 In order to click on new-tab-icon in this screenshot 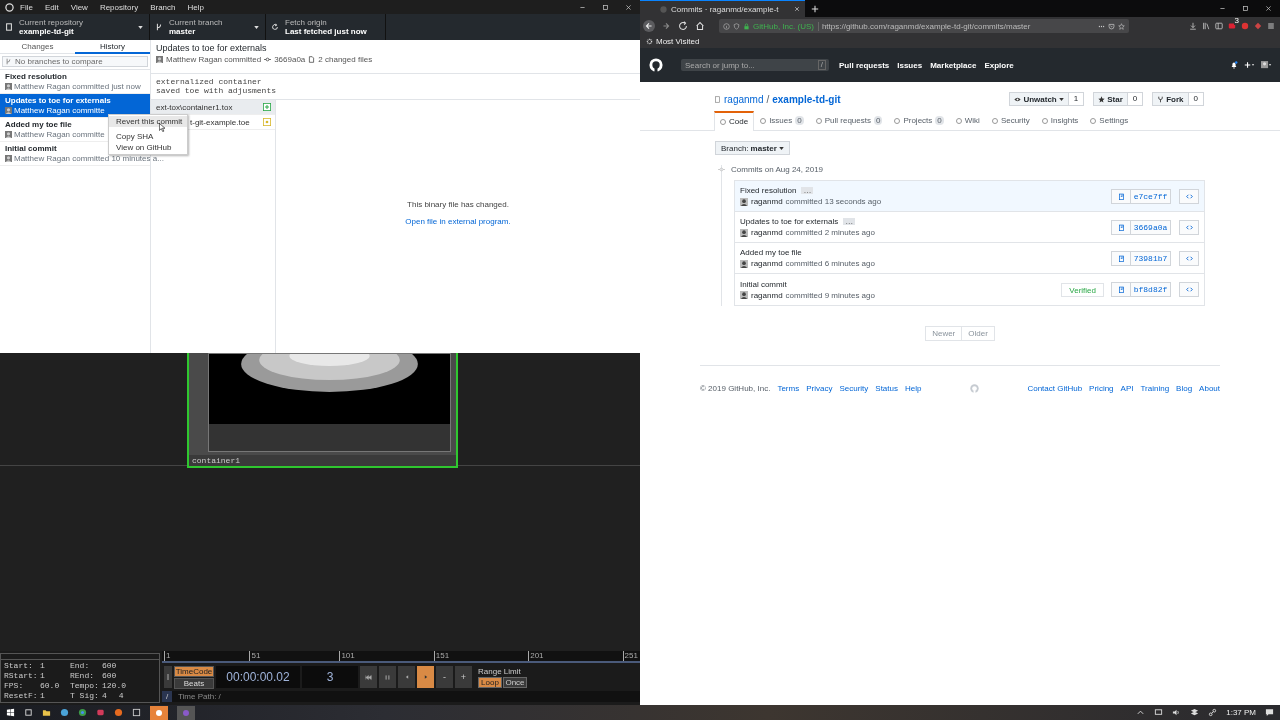, I will do `click(815, 8)`.